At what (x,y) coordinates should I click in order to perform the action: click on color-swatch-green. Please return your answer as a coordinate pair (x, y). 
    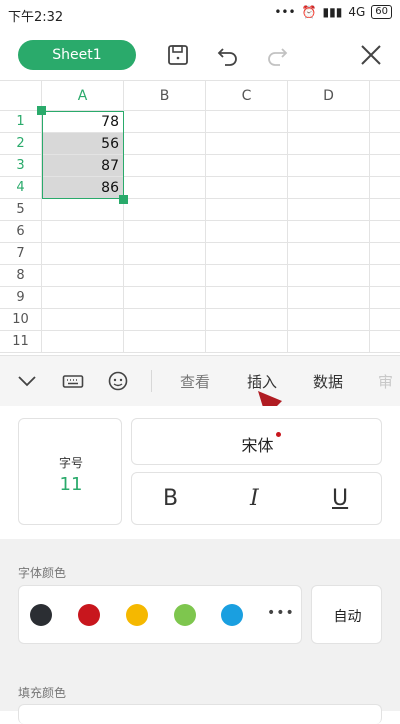
    Looking at the image, I should click on (185, 615).